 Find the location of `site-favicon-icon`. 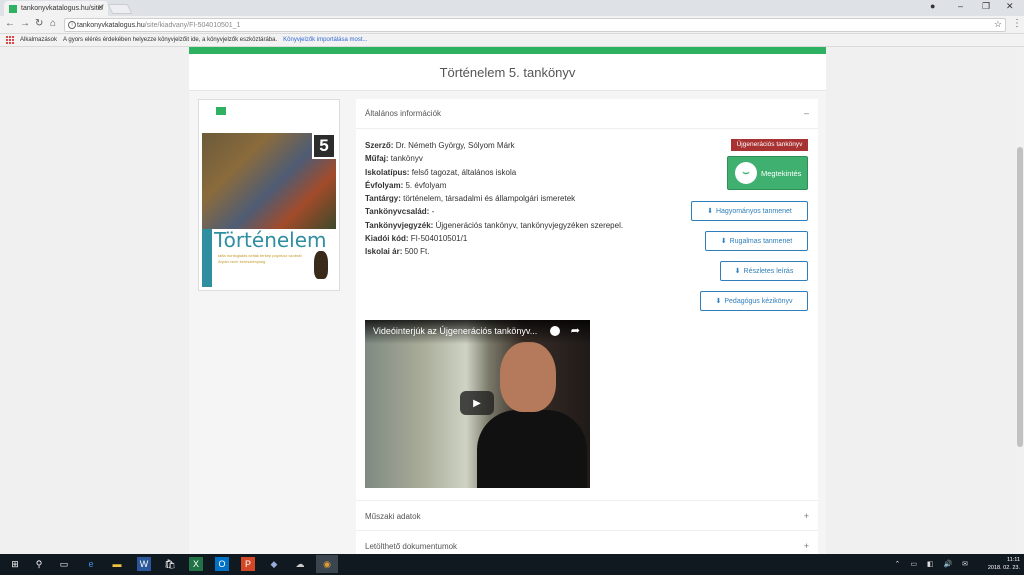

site-favicon-icon is located at coordinates (13, 8).